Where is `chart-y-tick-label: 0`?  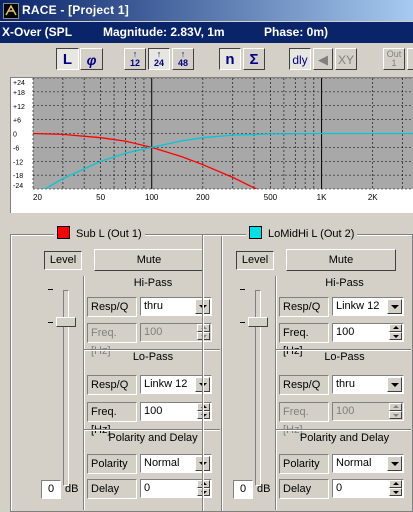 chart-y-tick-label: 0 is located at coordinates (15, 135).